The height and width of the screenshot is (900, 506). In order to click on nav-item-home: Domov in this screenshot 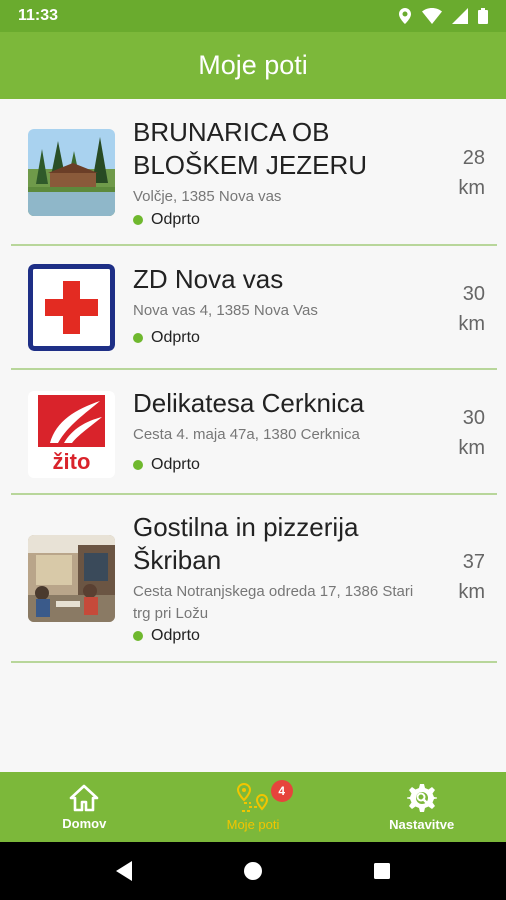, I will do `click(84, 807)`.